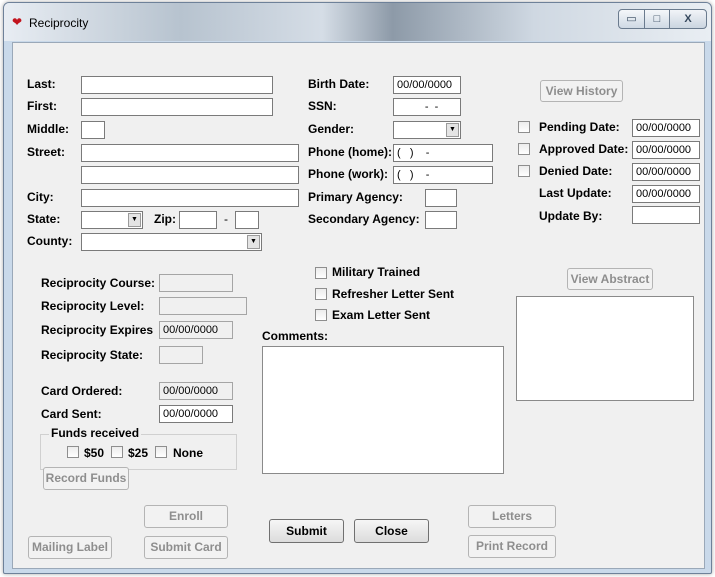 The image size is (715, 577). What do you see at coordinates (177, 85) in the screenshot?
I see `last-name-input` at bounding box center [177, 85].